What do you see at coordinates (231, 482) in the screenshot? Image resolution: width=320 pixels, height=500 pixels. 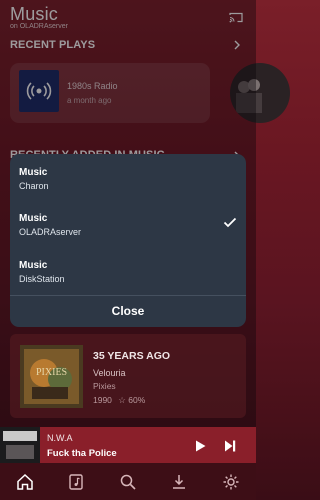 I see `settings-gear-icon` at bounding box center [231, 482].